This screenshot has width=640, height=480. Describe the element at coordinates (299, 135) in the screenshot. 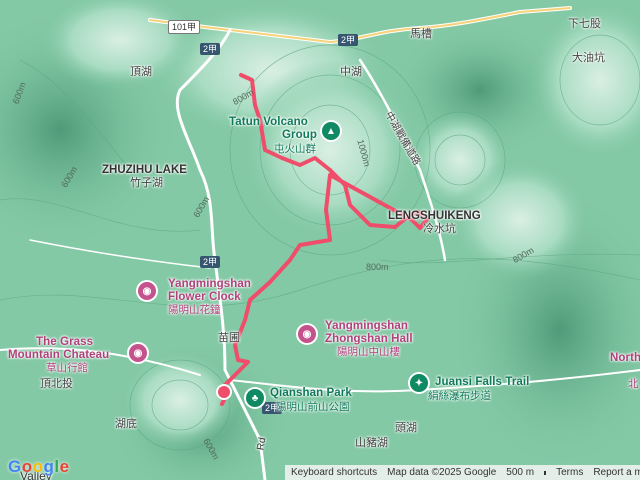

I see `poi-title: Group` at that location.